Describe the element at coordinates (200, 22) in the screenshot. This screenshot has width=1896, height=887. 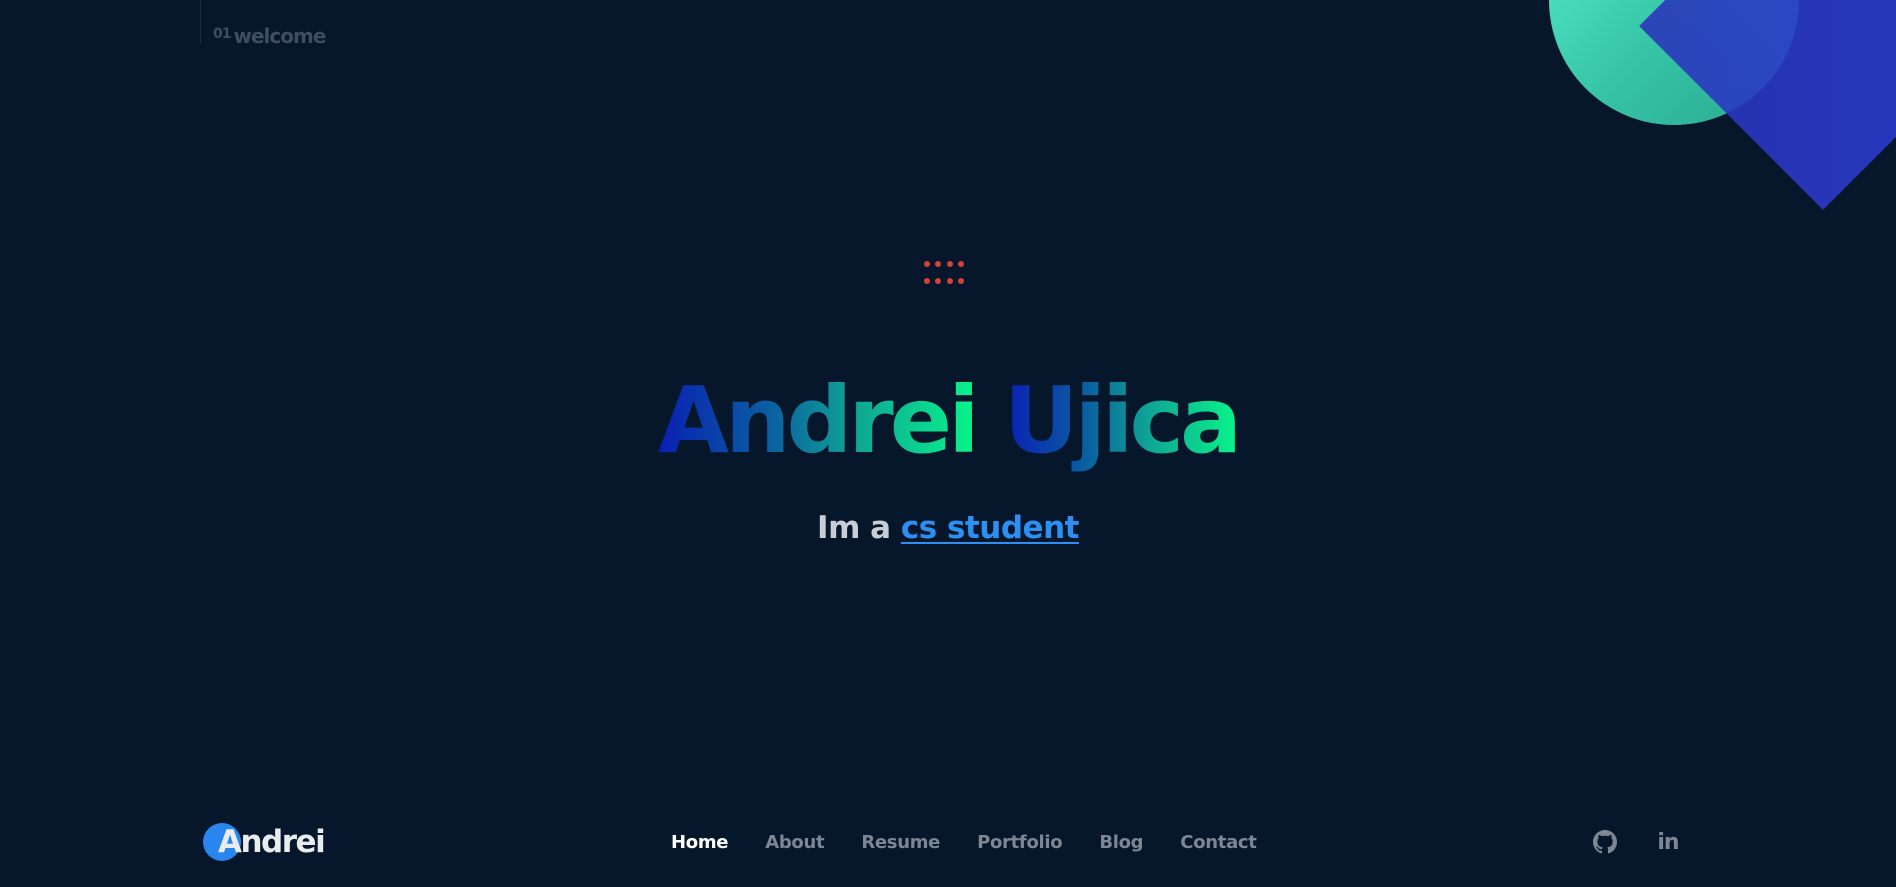
I see `section-divider` at that location.